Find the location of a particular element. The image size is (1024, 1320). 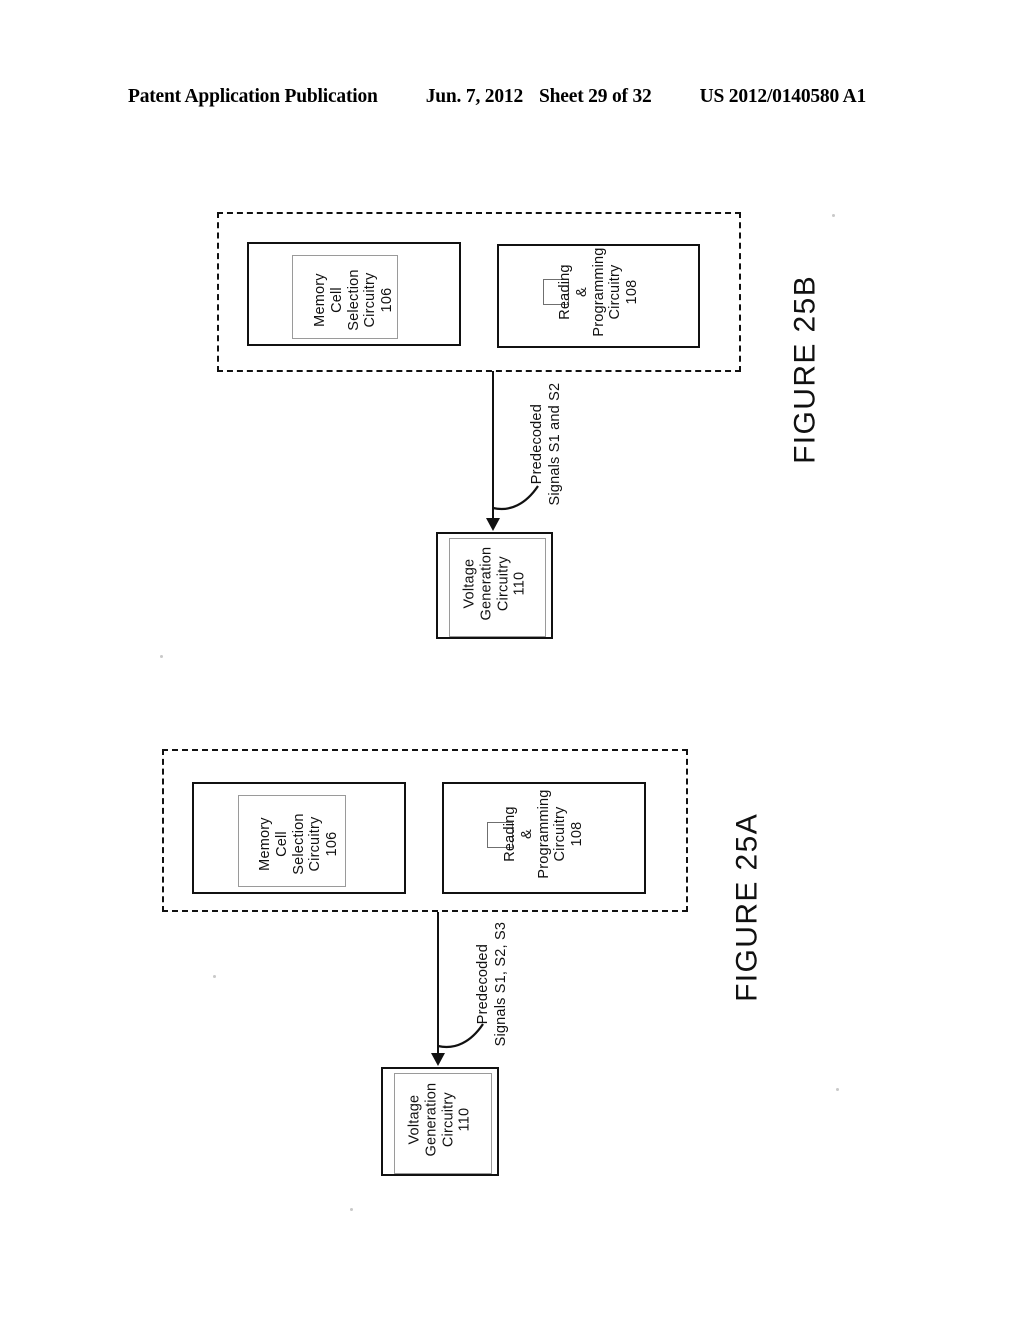

reading-and-programming-circuitry-label-25b: Reading & Programming Circuitry 108 is located at coordinates (598, 292).